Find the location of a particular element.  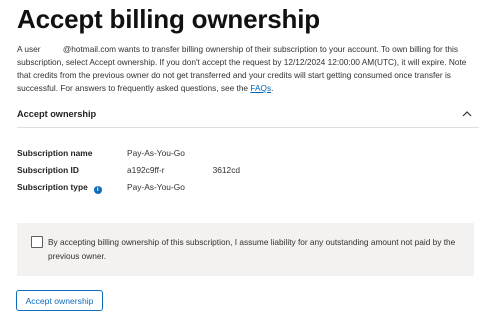

intro-end: . is located at coordinates (272, 88).